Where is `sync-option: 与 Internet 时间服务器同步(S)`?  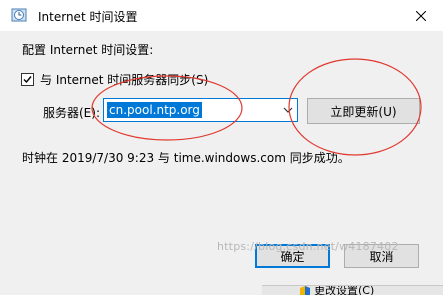 sync-option: 与 Internet 时间服务器同步(S) is located at coordinates (114, 79).